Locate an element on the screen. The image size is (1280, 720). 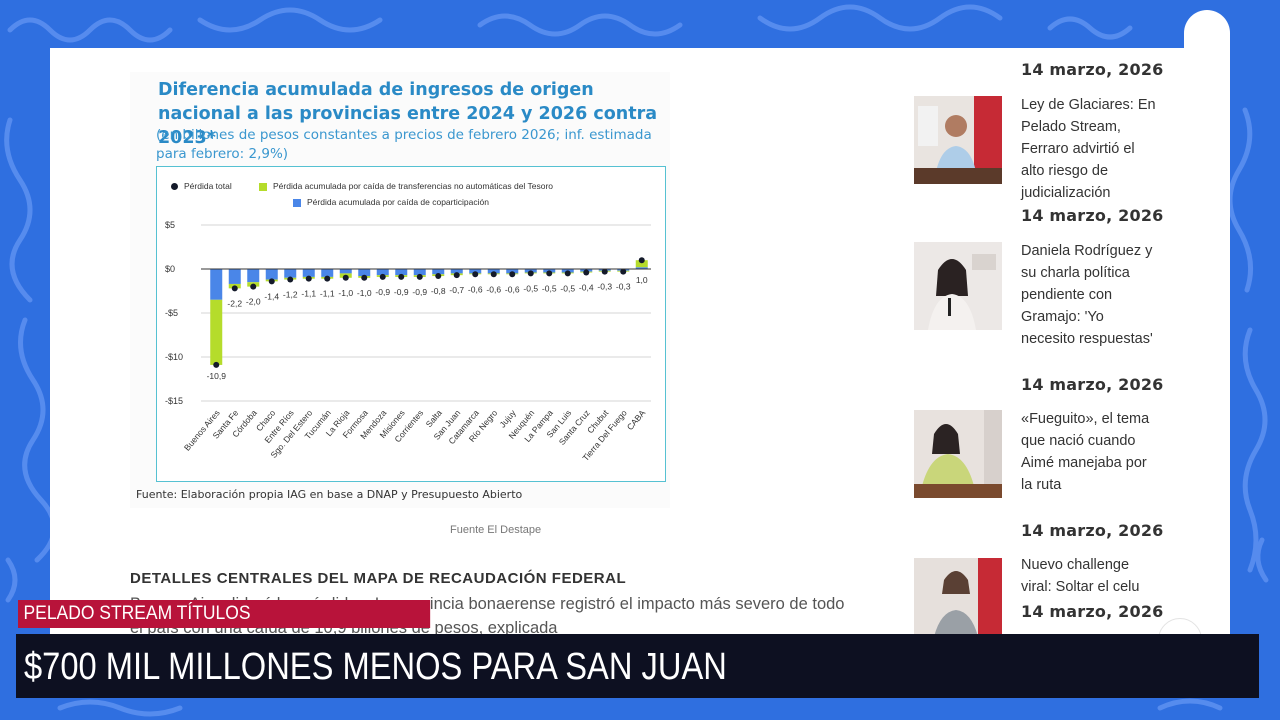
sidebar-item-date-1: 14 marzo, 2026 is located at coordinates (1092, 215).